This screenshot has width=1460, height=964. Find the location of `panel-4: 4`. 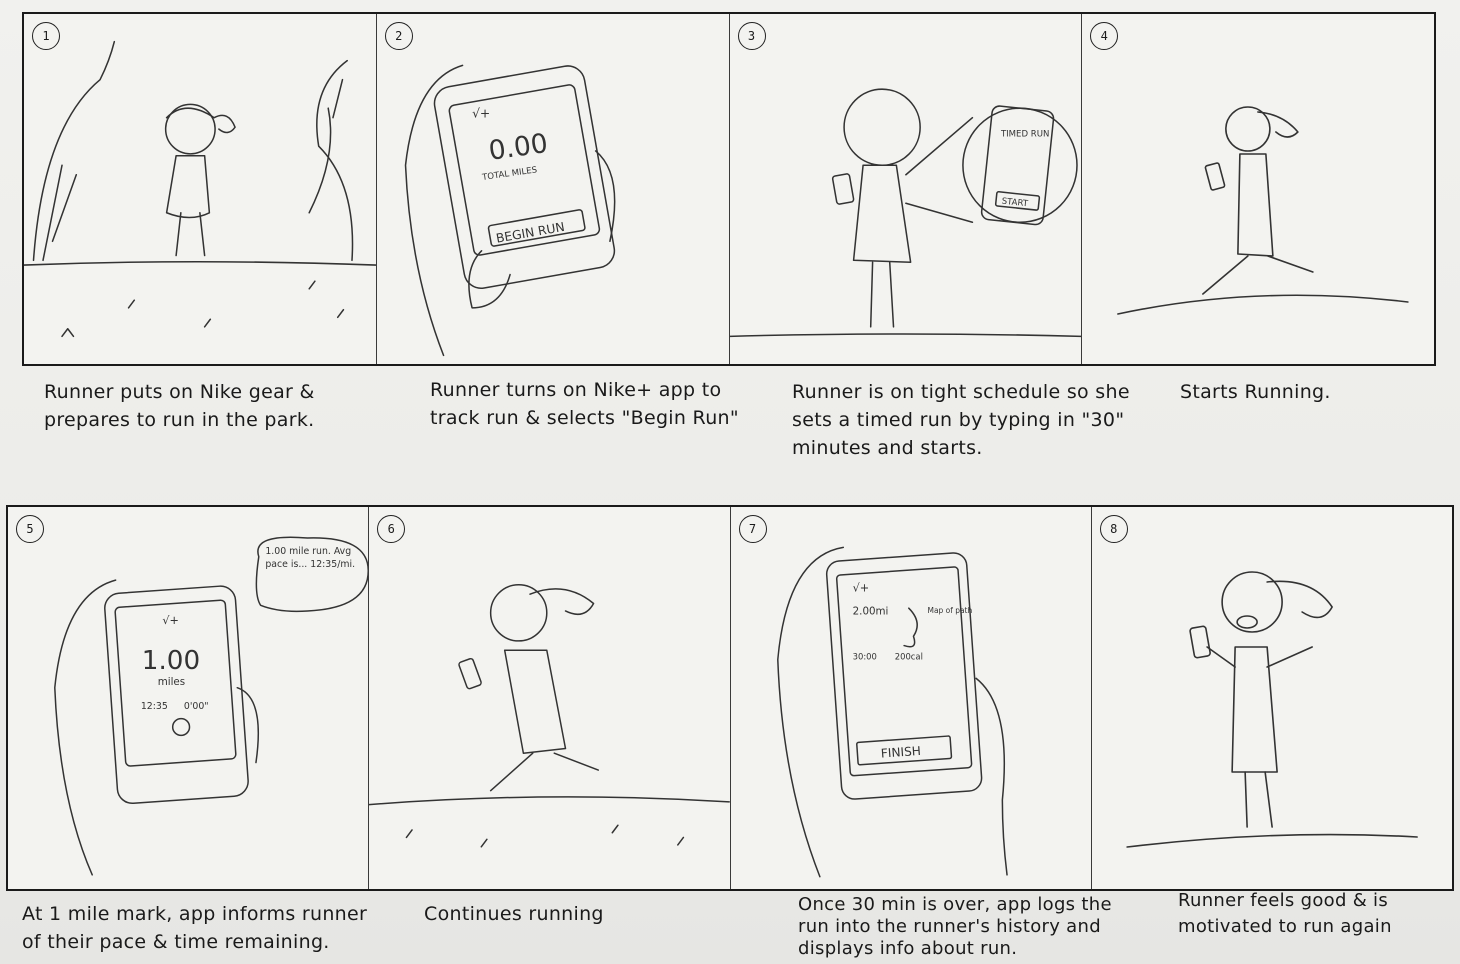

panel-4: 4 is located at coordinates (1258, 189).